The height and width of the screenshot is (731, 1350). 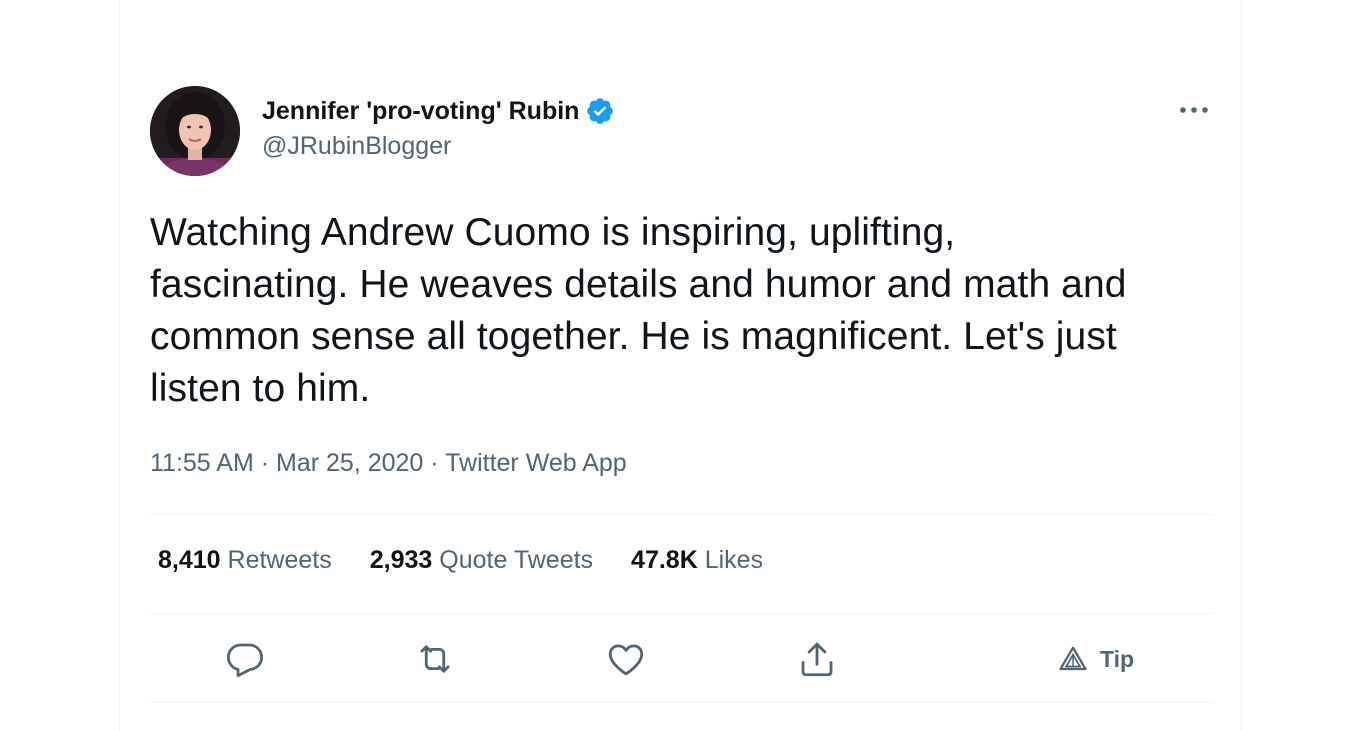 I want to click on tip-button: Tip, so click(x=1096, y=659).